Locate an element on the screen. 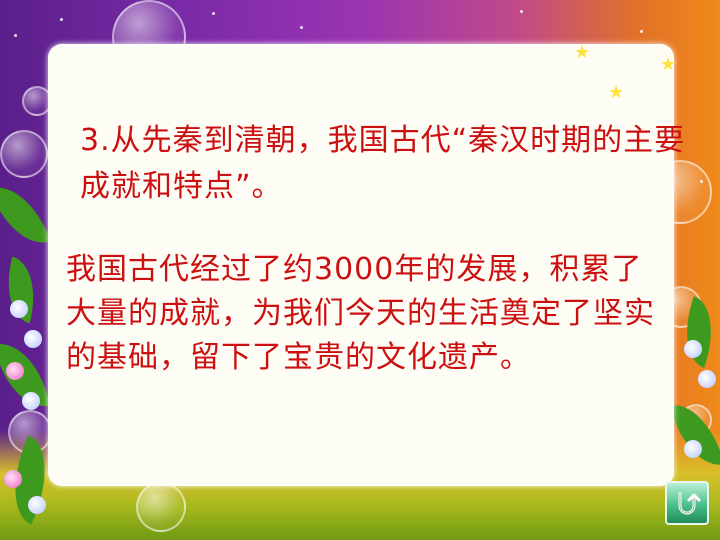  slide-heading: 3.从先秦到清朝，我国古代“秦汉时期的主要成就和特点”。 is located at coordinates (383, 163).